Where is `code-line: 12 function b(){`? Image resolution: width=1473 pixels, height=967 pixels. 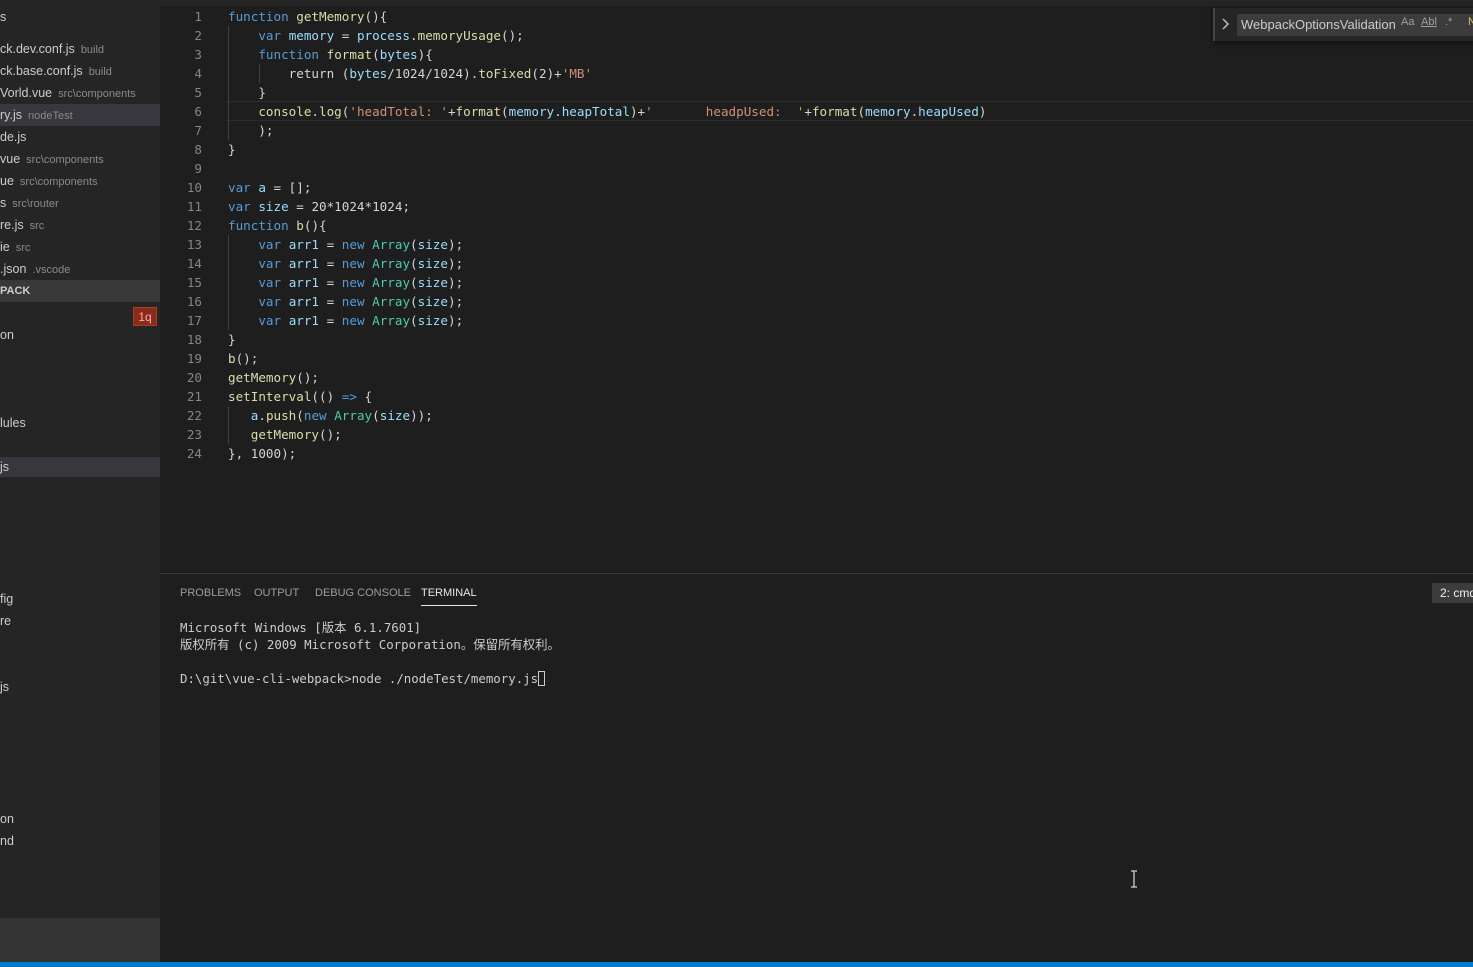 code-line: 12 function b(){ is located at coordinates (816, 225).